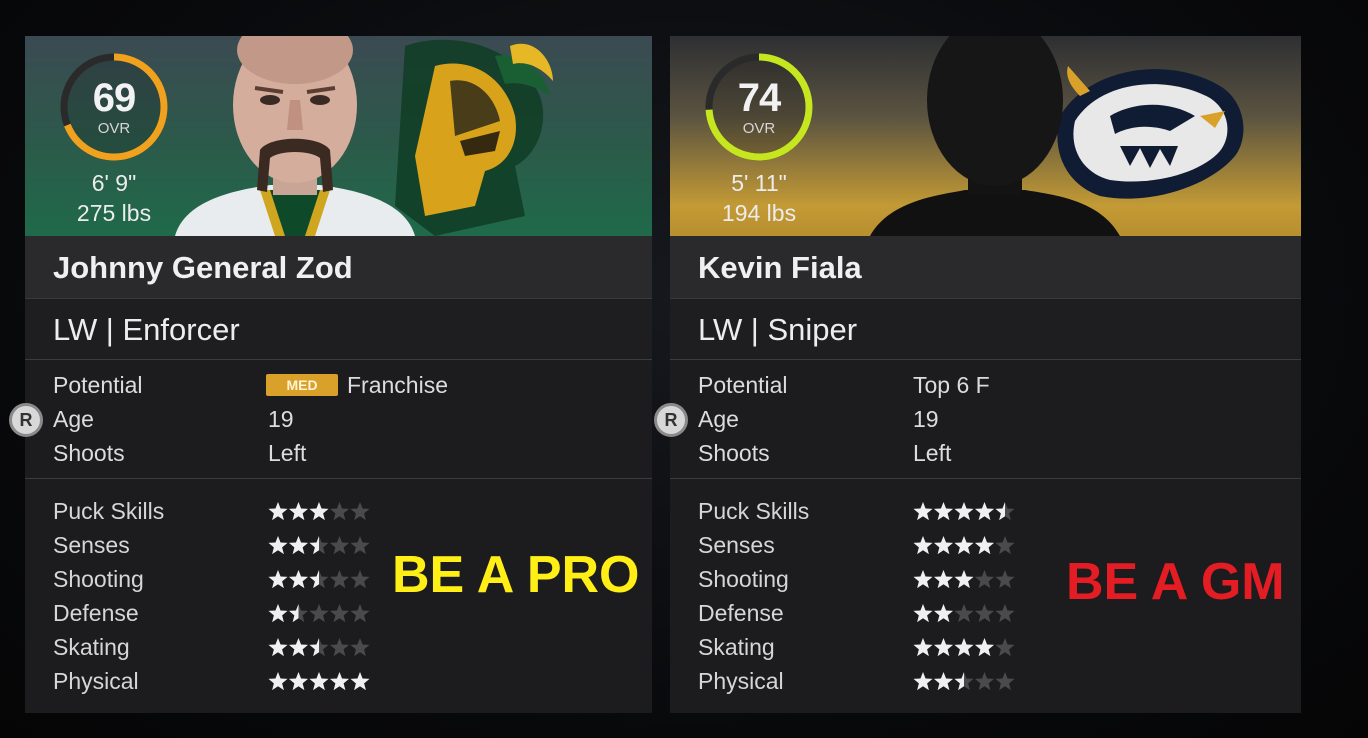  I want to click on potential-row: Potential MED Franchise, so click(338, 384).